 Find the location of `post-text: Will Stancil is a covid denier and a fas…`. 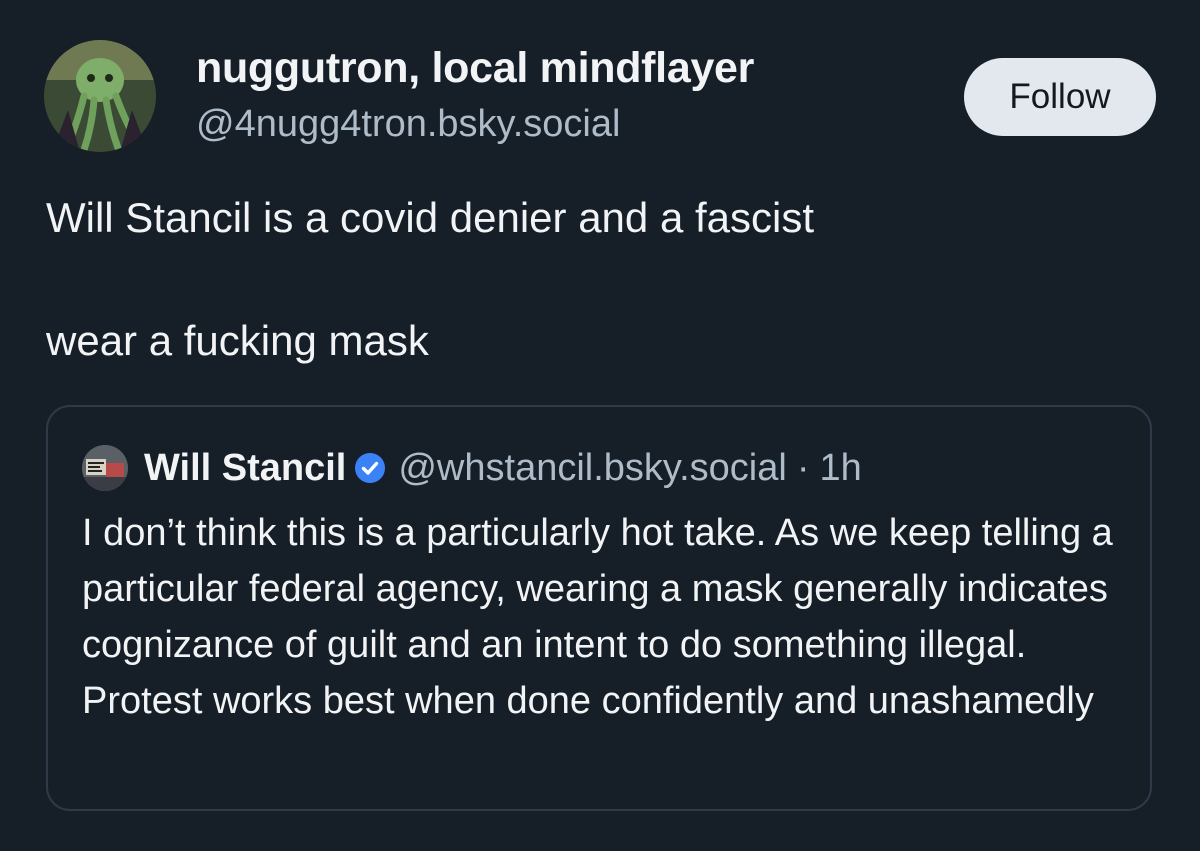

post-text: Will Stancil is a covid denier and a fas… is located at coordinates (430, 279).